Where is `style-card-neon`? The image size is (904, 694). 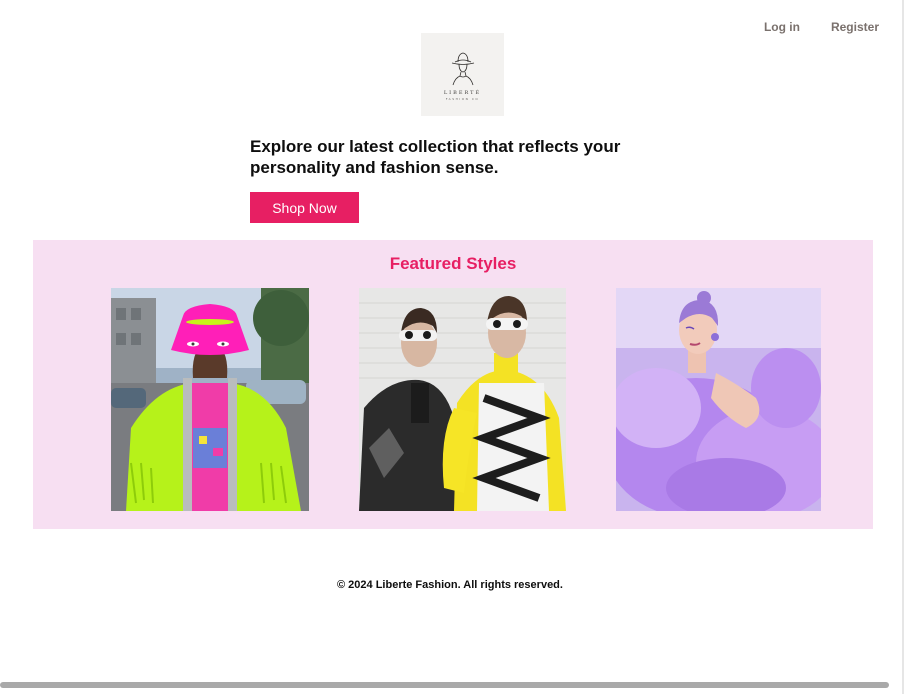
style-card-neon is located at coordinates (210, 399).